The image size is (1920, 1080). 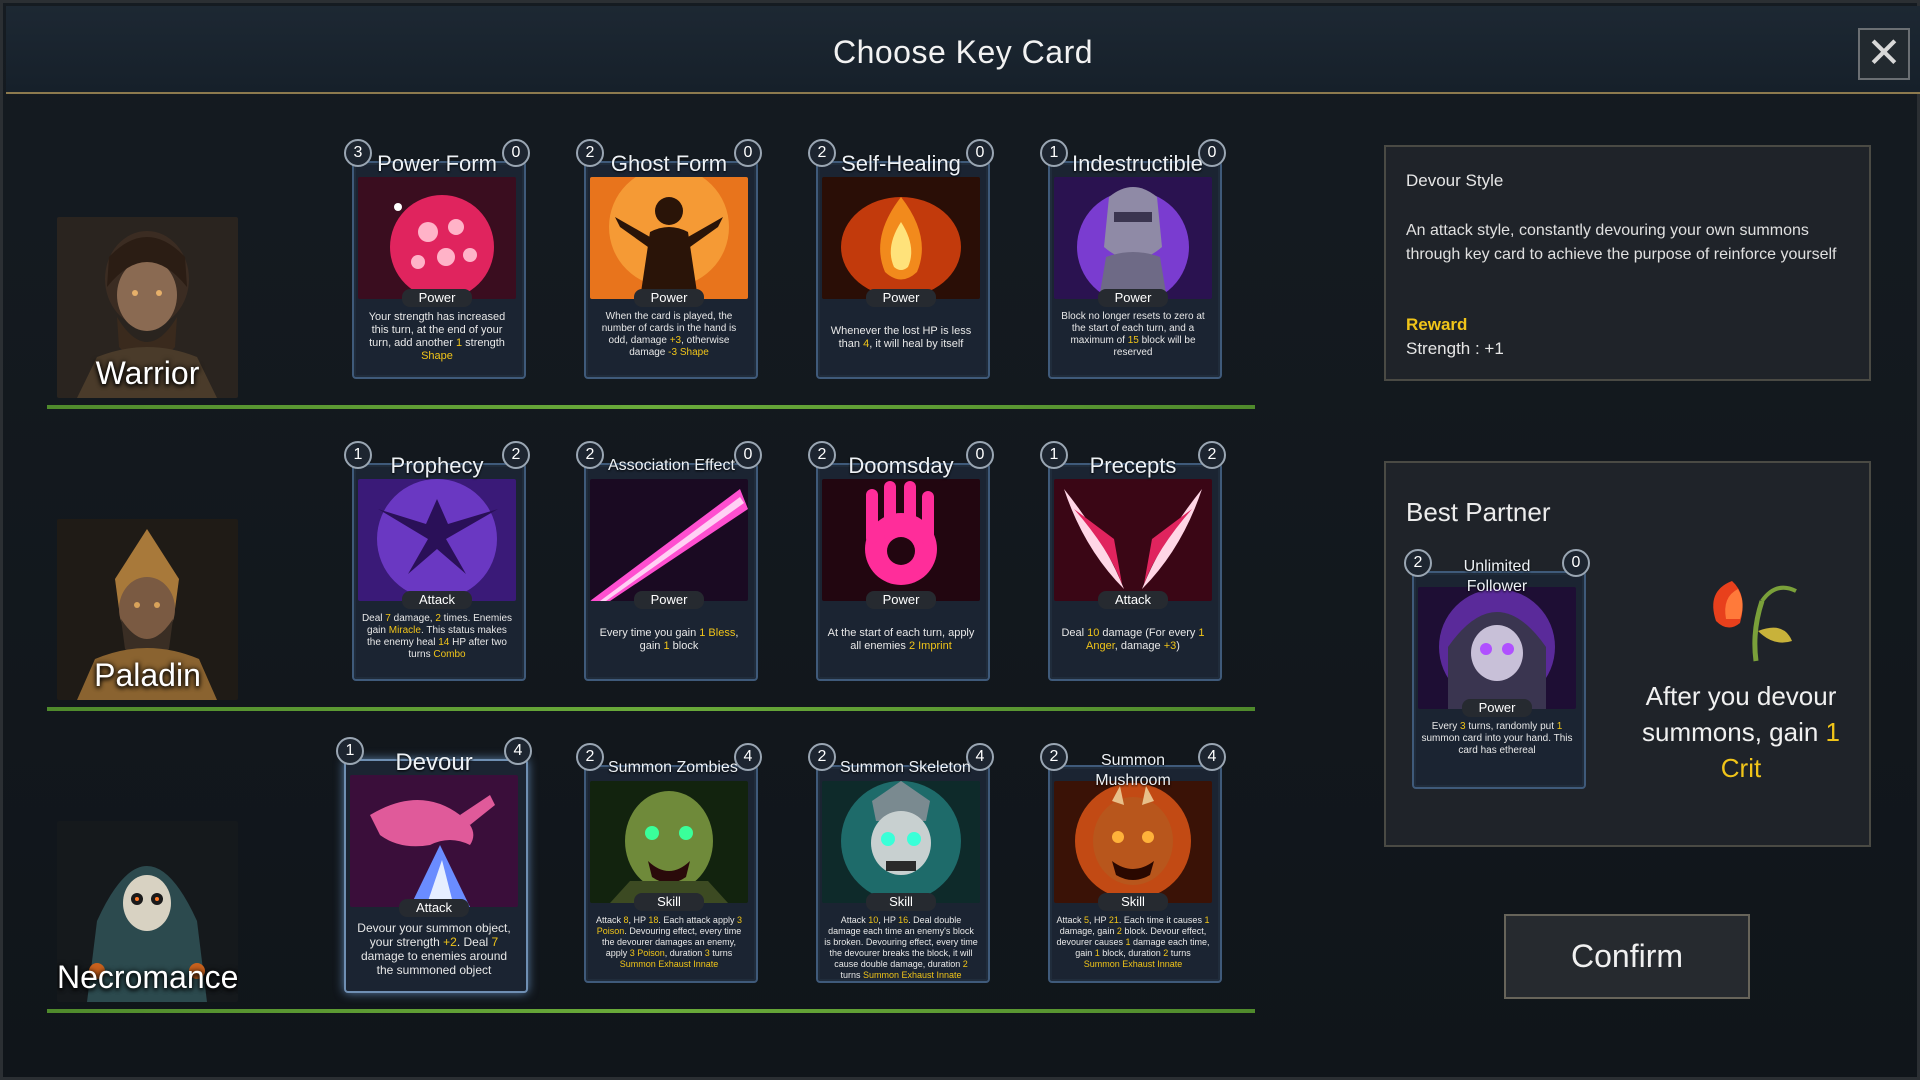 I want to click on hero-necromancer: Necromancer, so click(x=147, y=911).